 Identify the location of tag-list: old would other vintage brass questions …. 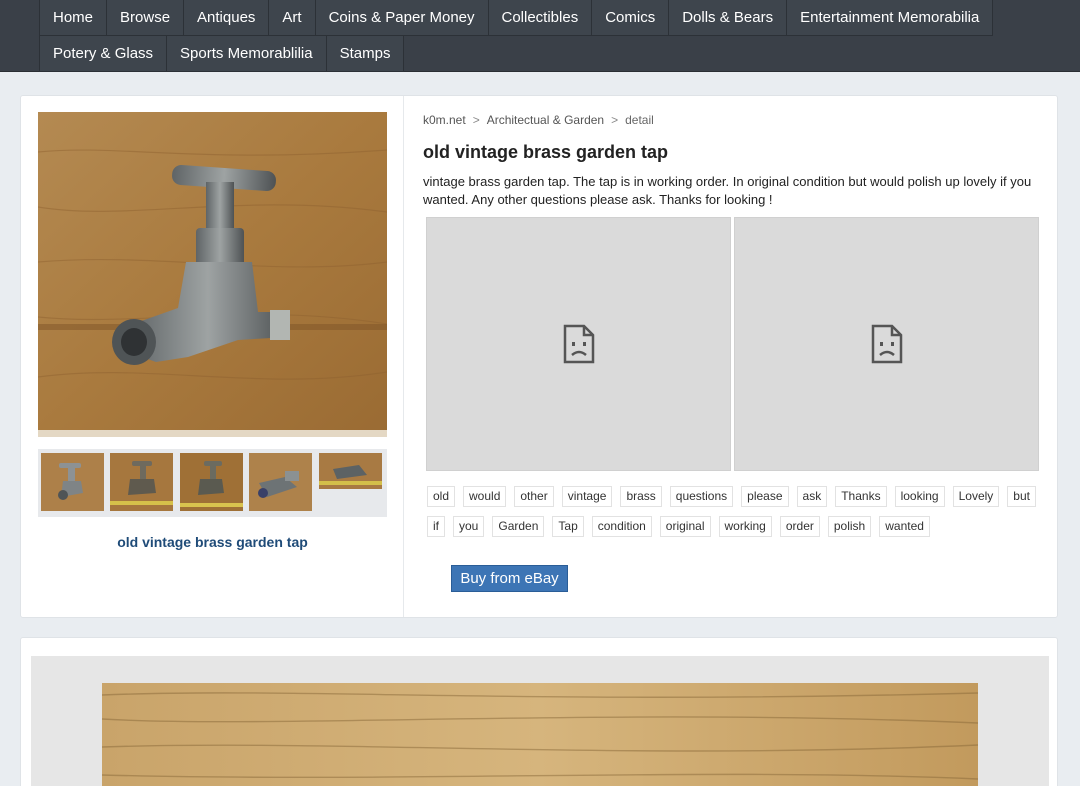
(737, 516).